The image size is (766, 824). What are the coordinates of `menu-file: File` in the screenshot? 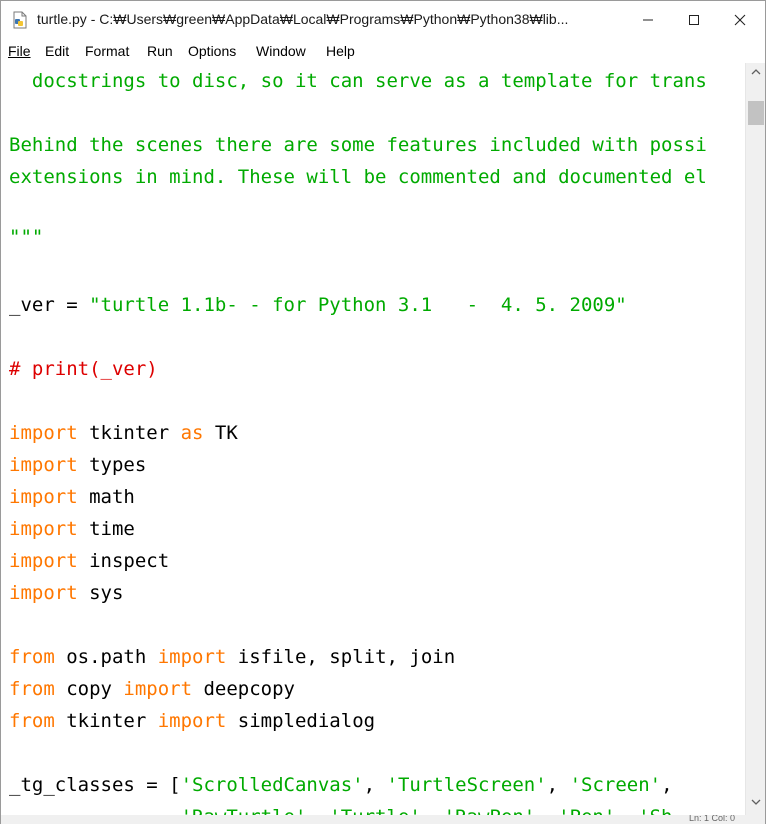 It's located at (19, 51).